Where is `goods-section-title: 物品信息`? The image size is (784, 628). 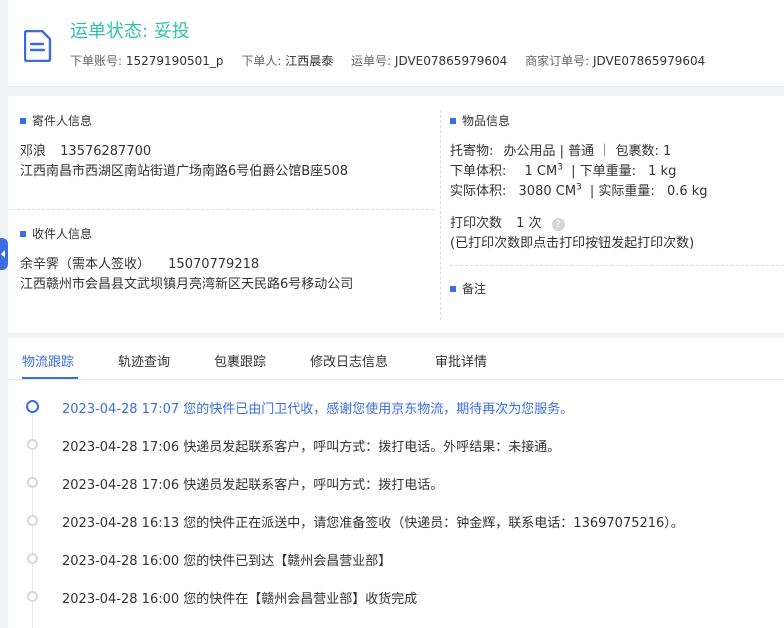 goods-section-title: 物品信息 is located at coordinates (480, 120).